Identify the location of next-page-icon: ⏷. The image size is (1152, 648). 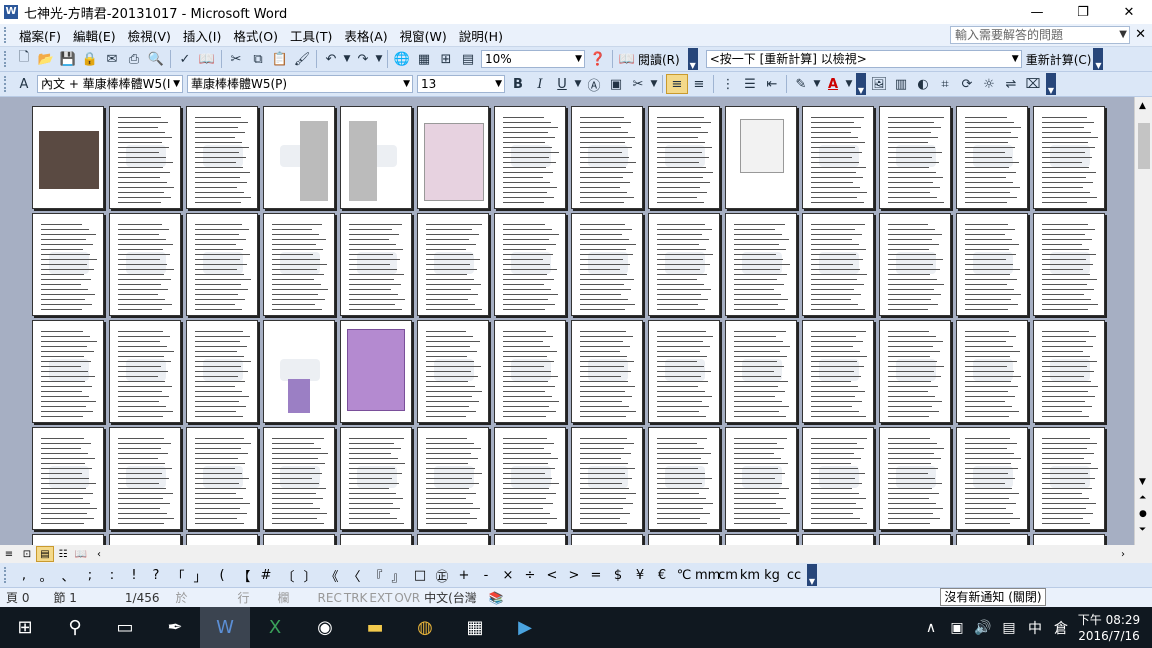
(1142, 530).